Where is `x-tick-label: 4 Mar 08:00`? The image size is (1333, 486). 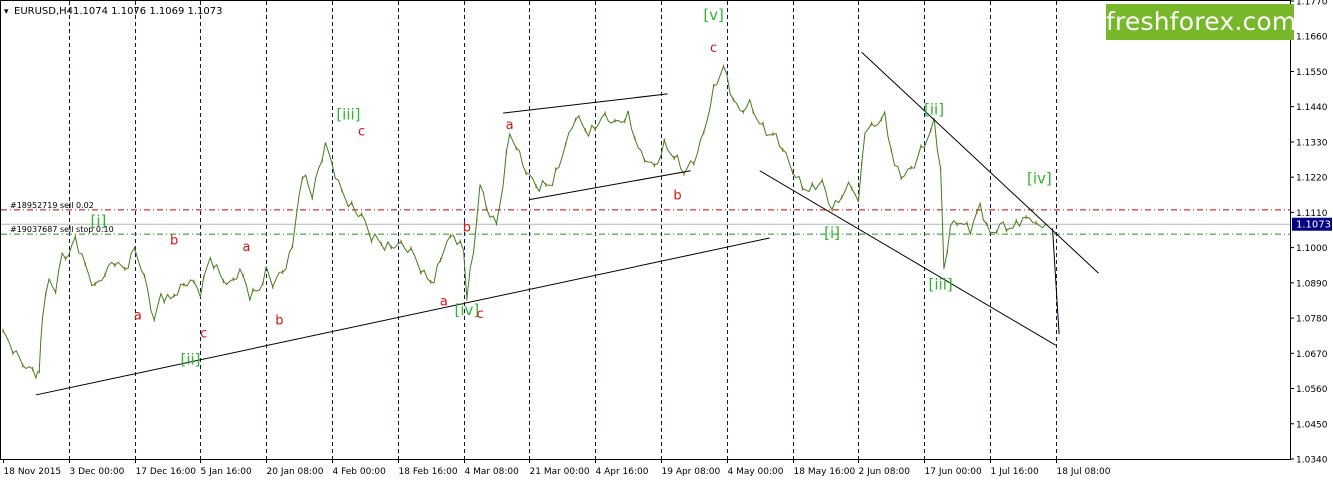
x-tick-label: 4 Mar 08:00 is located at coordinates (492, 472).